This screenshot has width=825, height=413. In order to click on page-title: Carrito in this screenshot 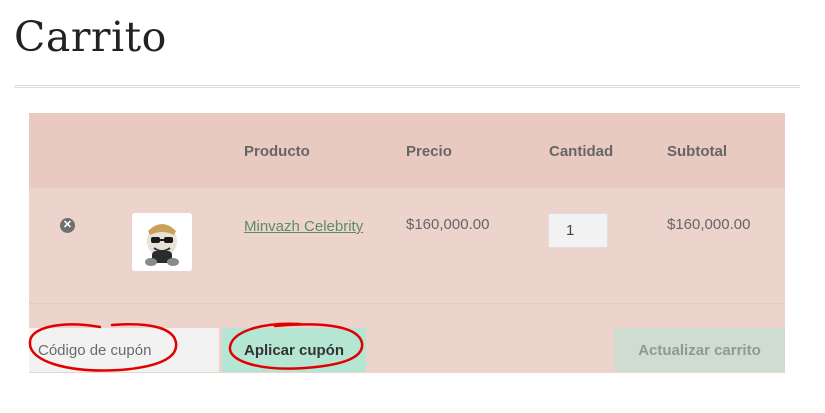, I will do `click(90, 37)`.